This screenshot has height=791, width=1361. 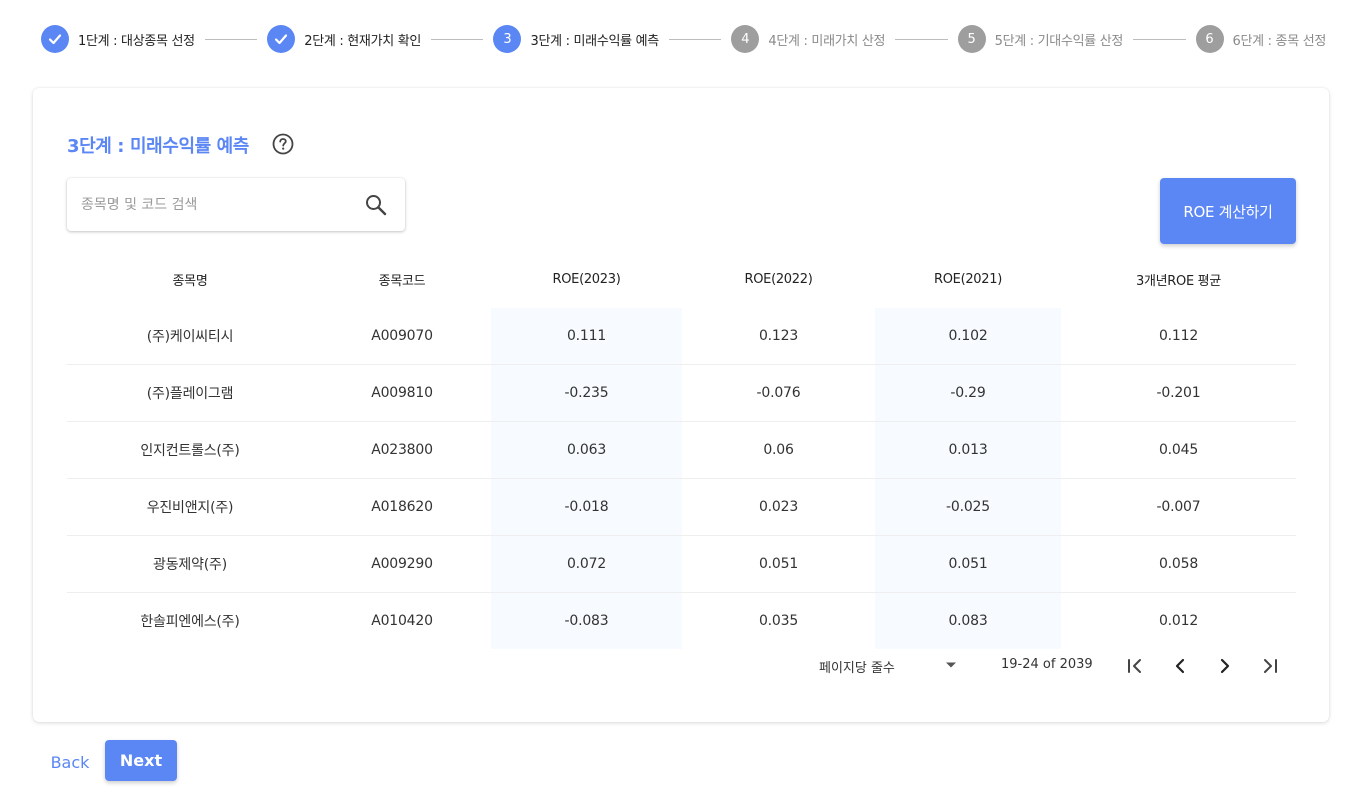 I want to click on step-3: 3 3단계 : 미래수익률 예측, so click(x=576, y=39).